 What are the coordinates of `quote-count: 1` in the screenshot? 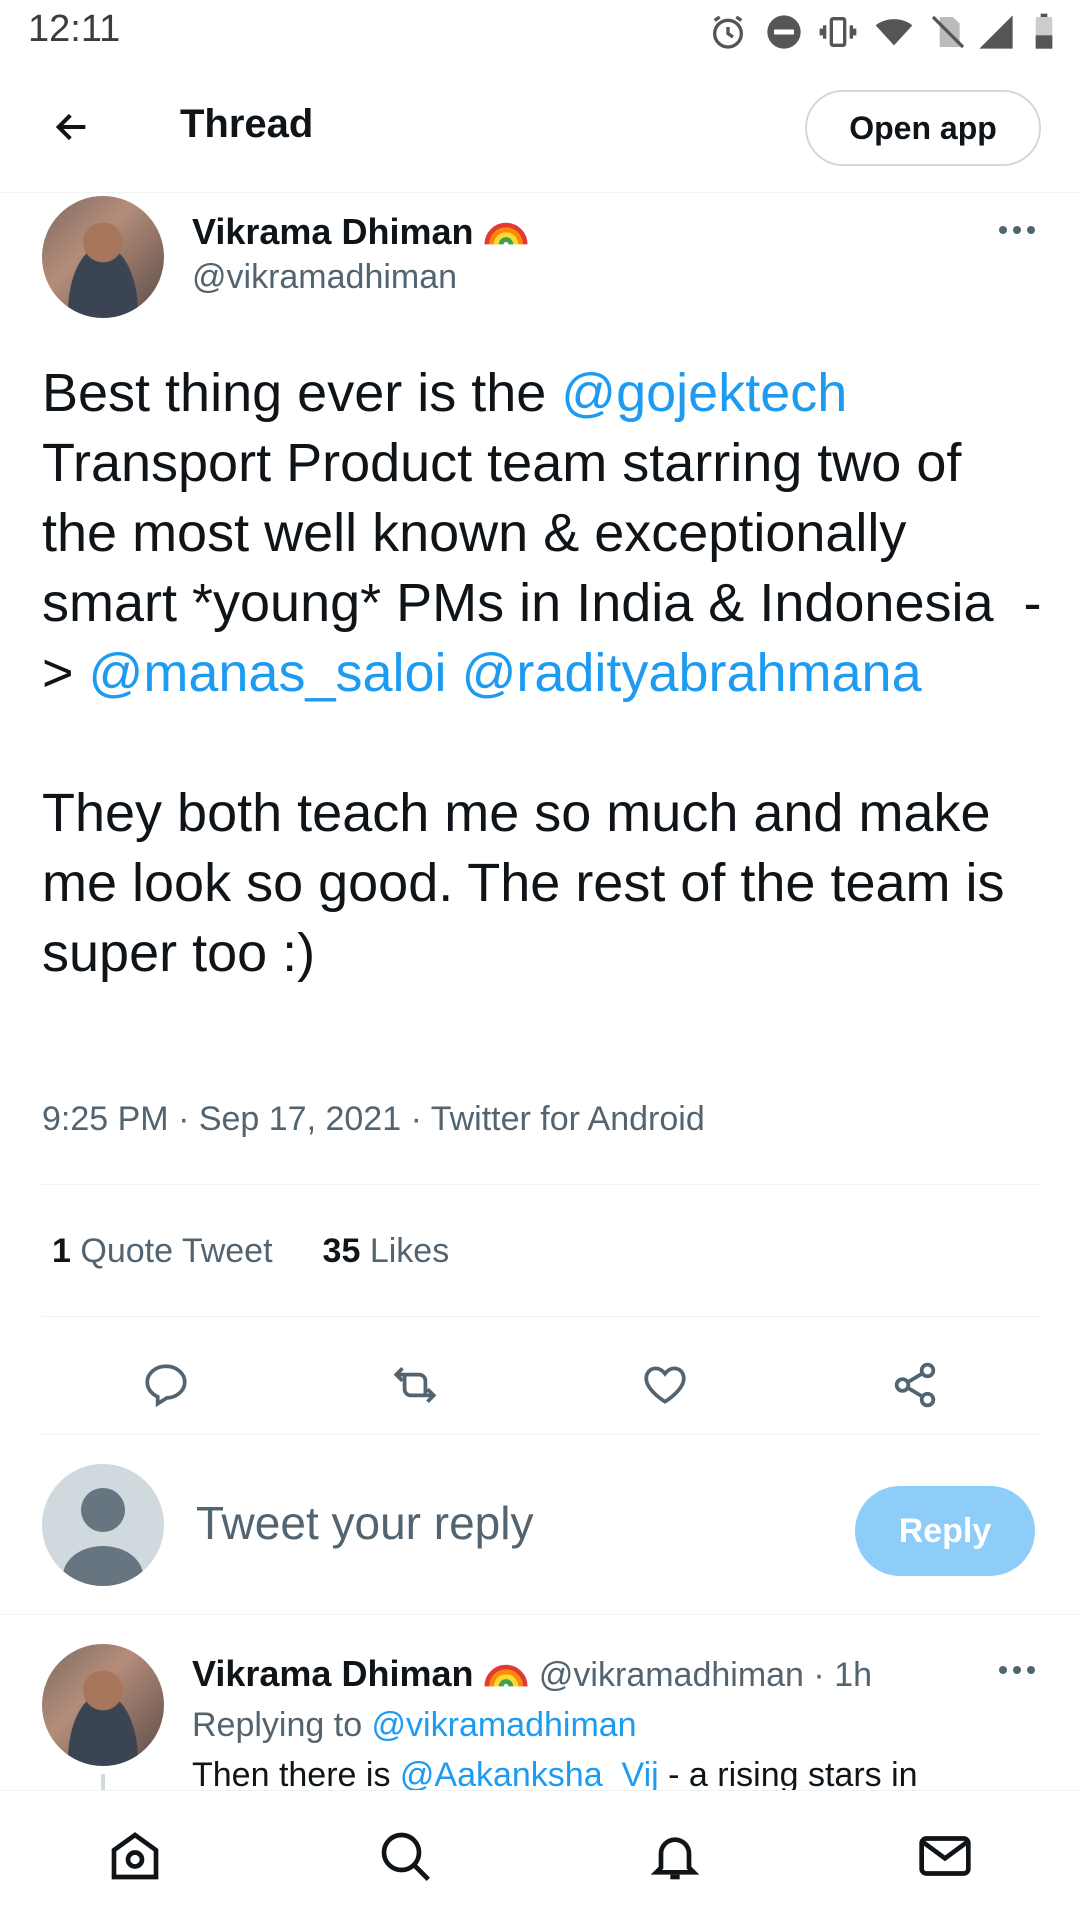 It's located at (61, 1251).